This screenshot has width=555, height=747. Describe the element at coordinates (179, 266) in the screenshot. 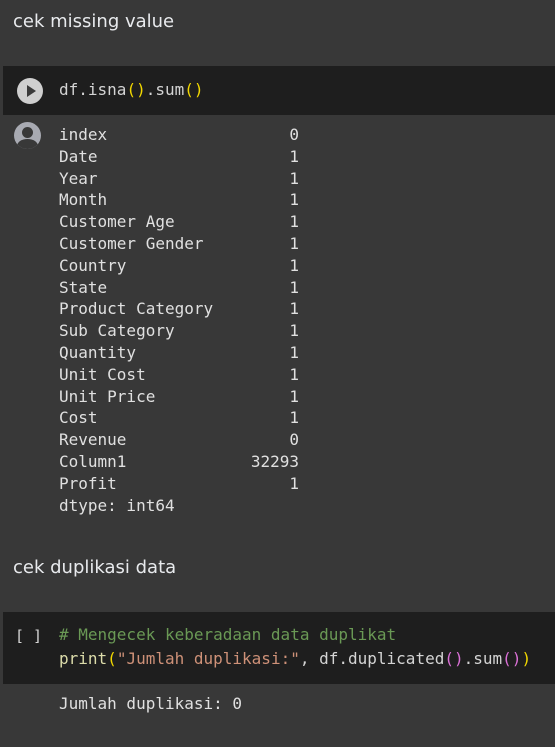

I see `output-row: Country 1` at that location.